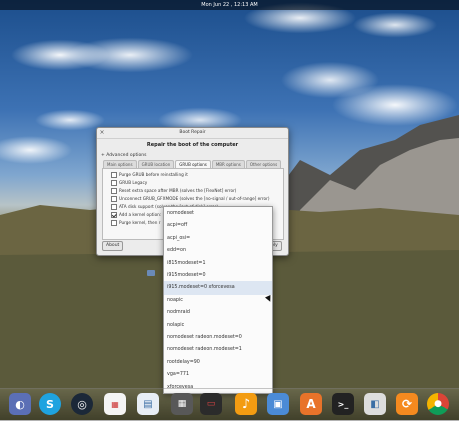  What do you see at coordinates (136, 215) in the screenshot?
I see `option-add-kernel-option: Add a kernel option:` at bounding box center [136, 215].